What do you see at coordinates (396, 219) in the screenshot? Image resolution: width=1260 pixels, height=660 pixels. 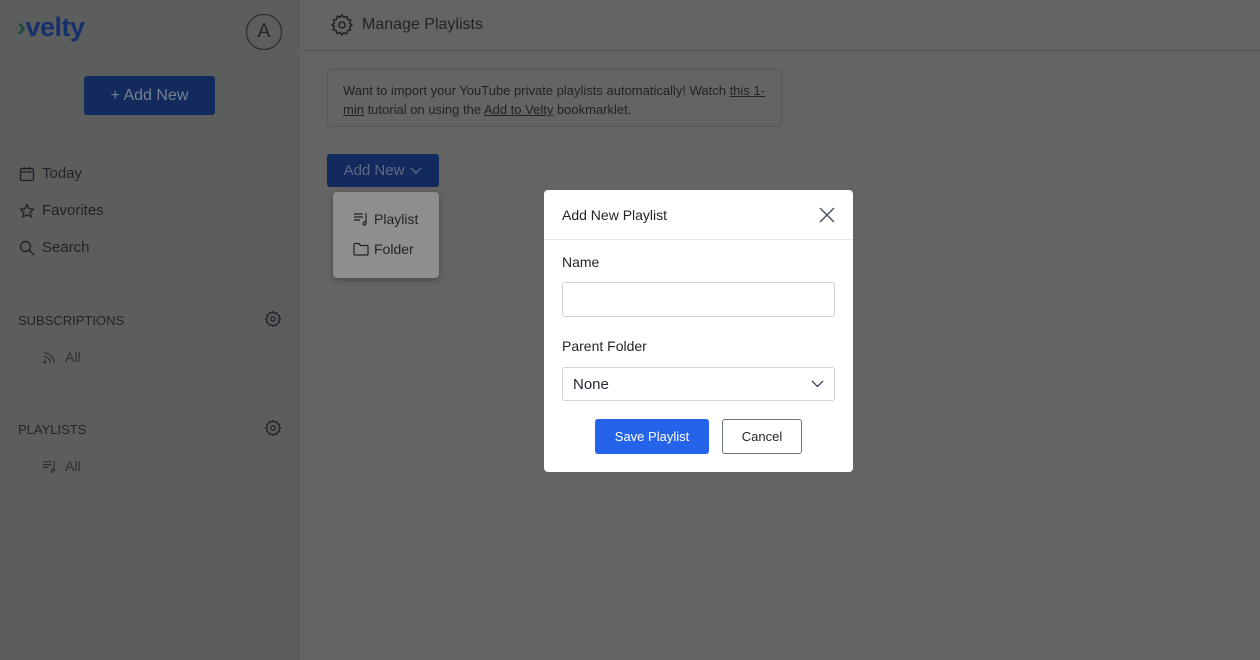 I see `menu-item-label: Playlist` at bounding box center [396, 219].